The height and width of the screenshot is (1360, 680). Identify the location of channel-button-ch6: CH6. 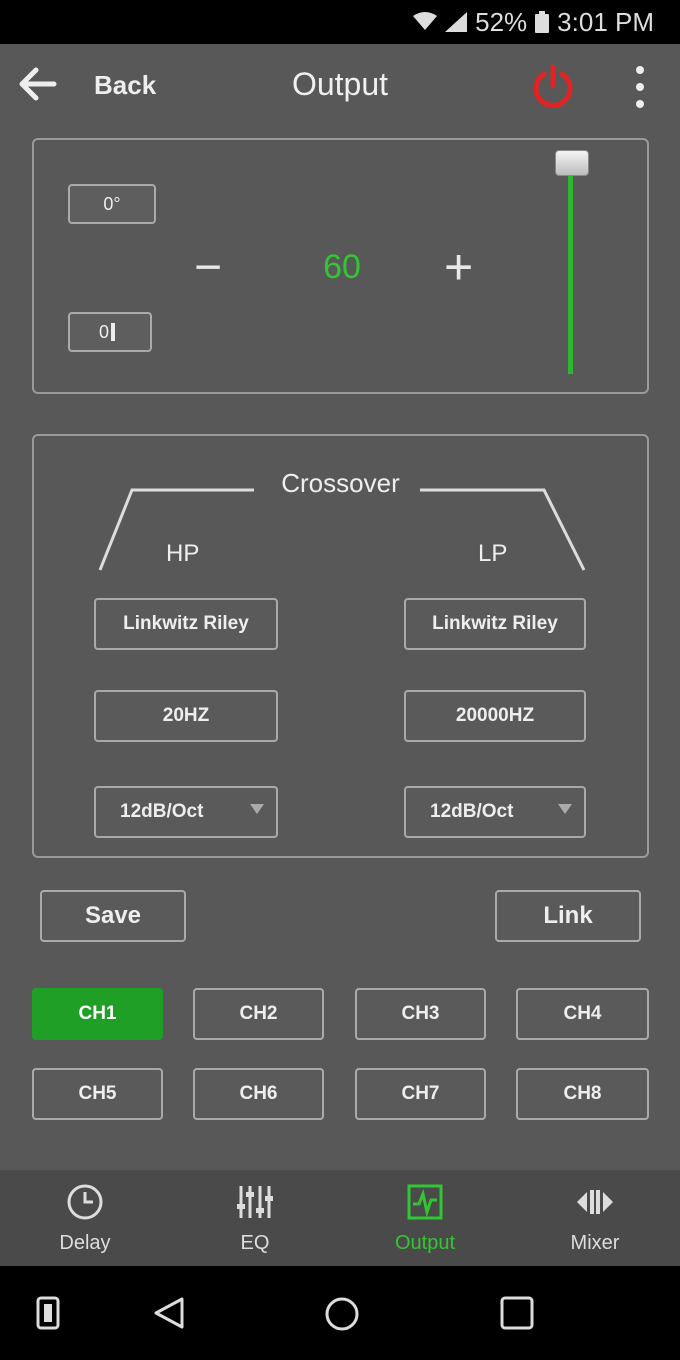
(258, 1094).